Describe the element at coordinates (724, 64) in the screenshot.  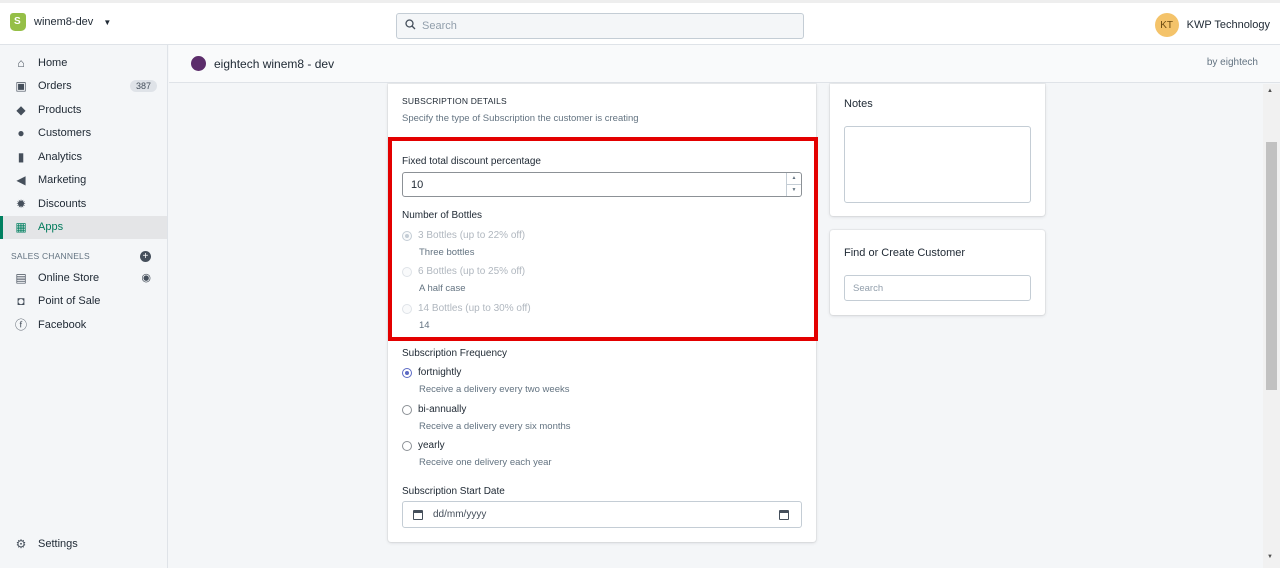
I see `app-header: eightech winem8 - dev by eightech` at that location.